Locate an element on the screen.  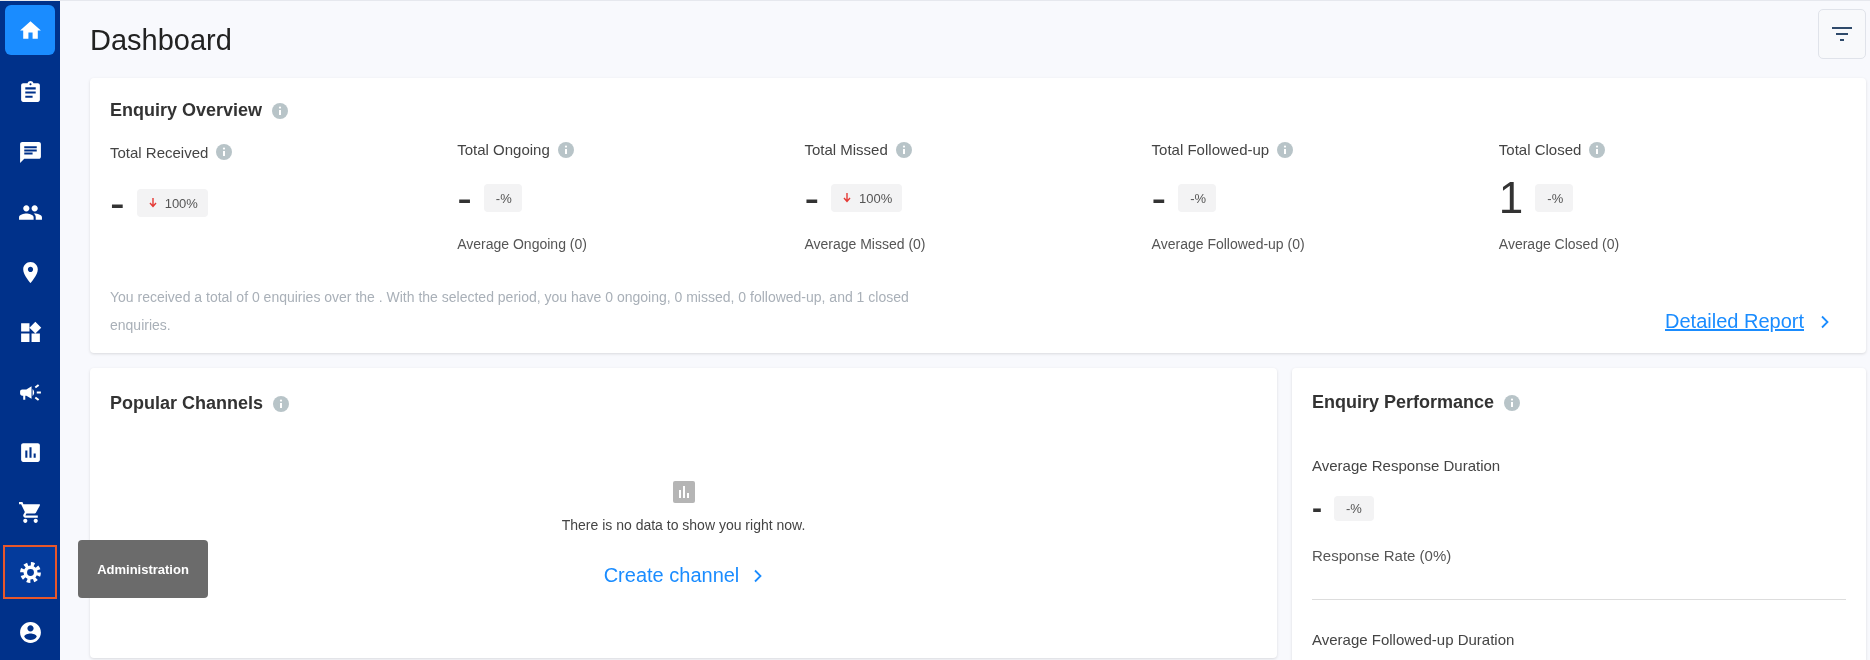
metric-label: Total Ongoing is located at coordinates (503, 149).